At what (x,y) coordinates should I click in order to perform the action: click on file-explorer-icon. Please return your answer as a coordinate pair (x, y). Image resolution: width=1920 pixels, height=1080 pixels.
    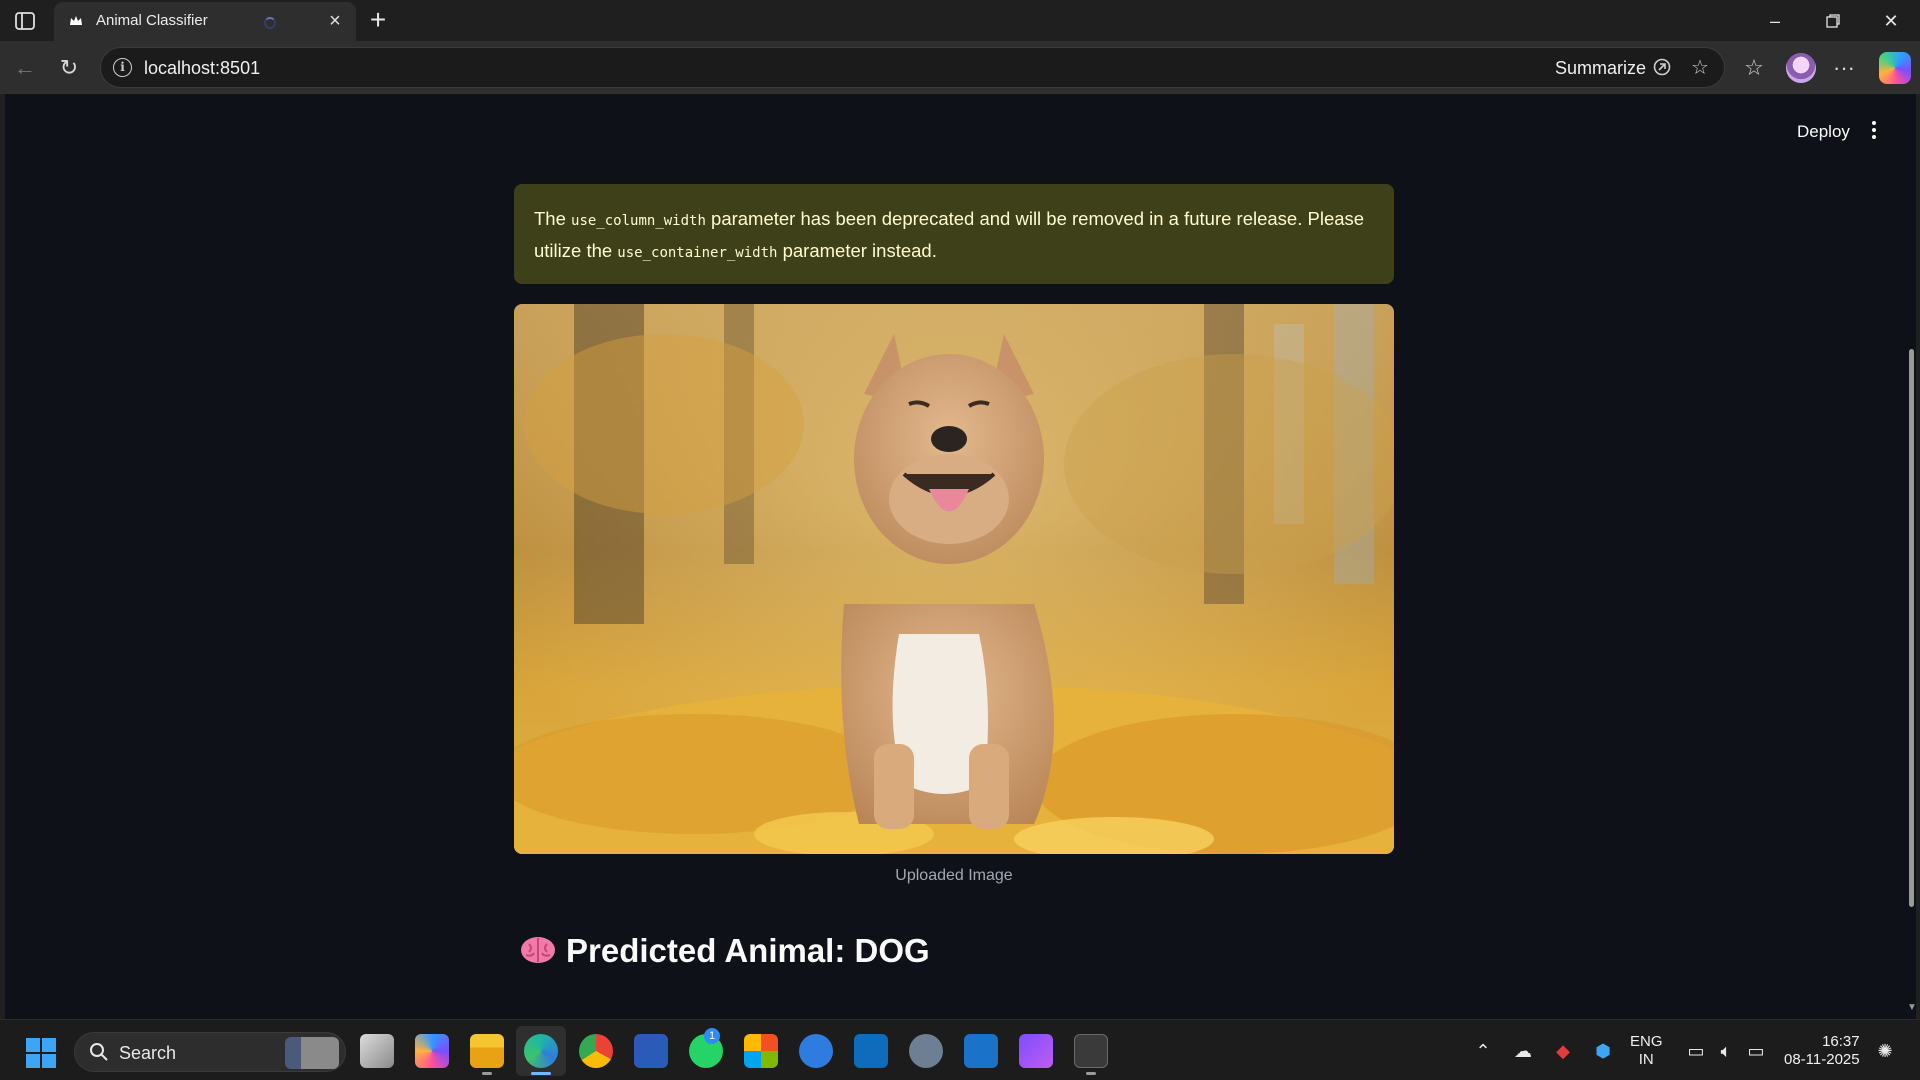
    Looking at the image, I should click on (487, 1051).